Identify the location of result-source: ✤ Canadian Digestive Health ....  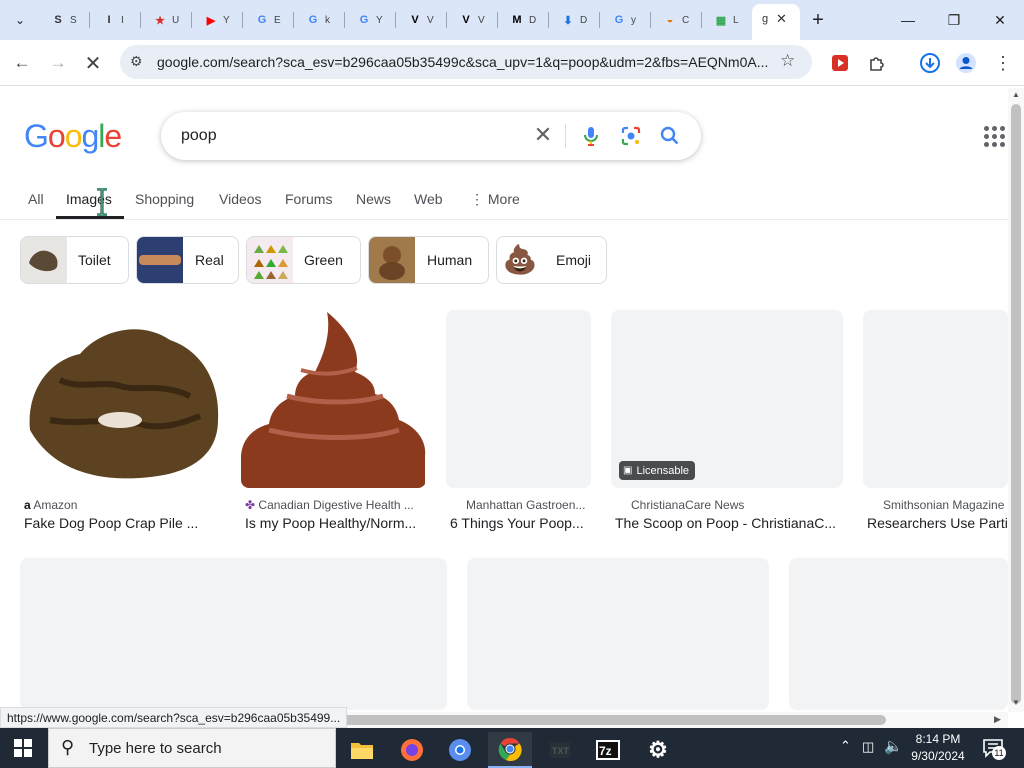
(329, 505).